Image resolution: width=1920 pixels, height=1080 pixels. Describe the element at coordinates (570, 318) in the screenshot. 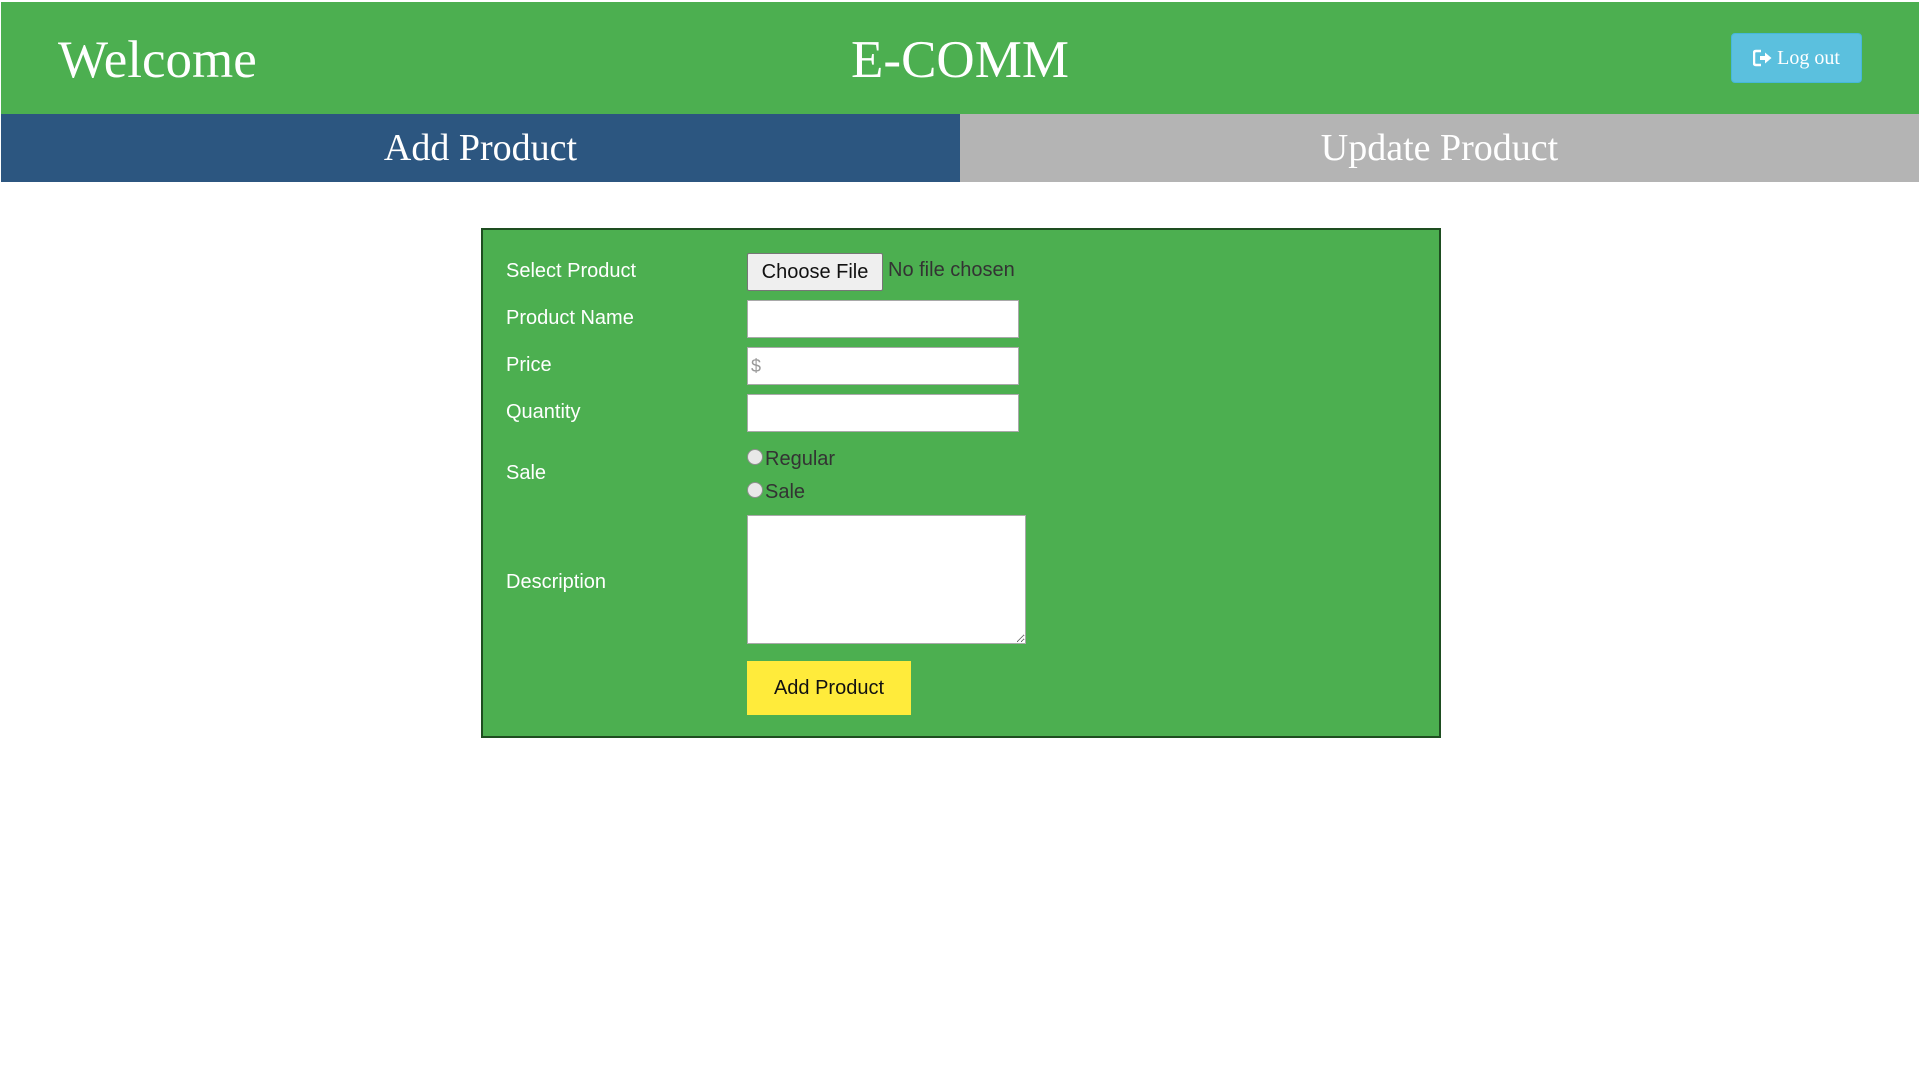

I see `product-name-label: Product Name` at that location.